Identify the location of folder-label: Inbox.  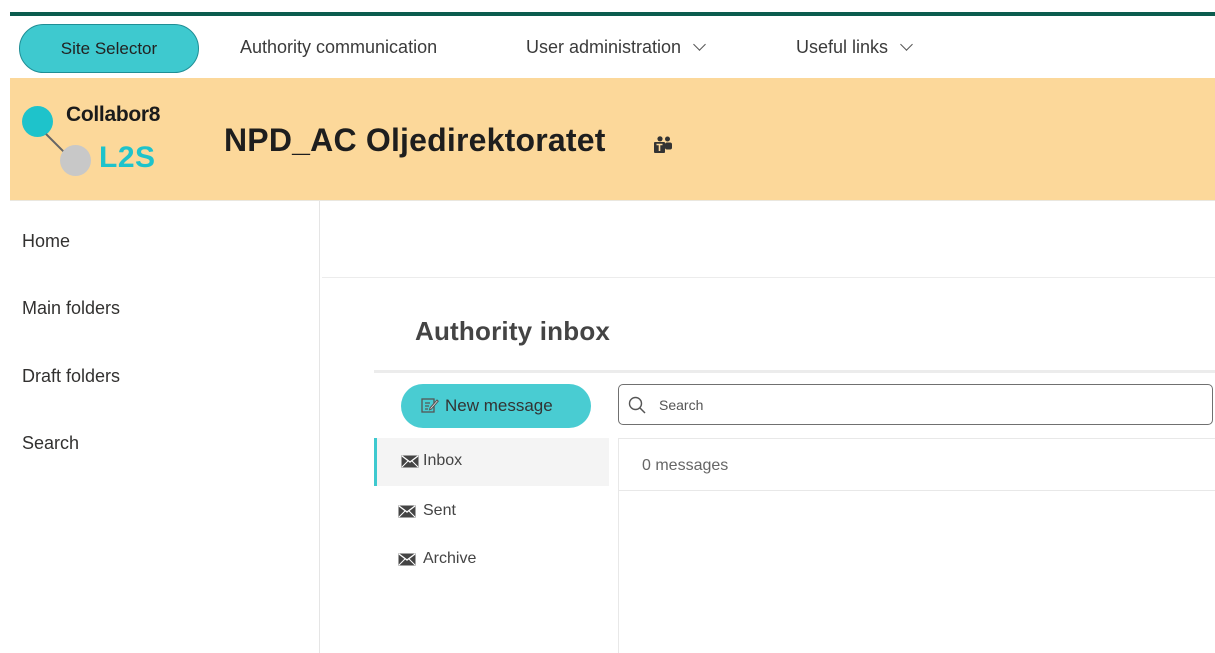
(443, 460).